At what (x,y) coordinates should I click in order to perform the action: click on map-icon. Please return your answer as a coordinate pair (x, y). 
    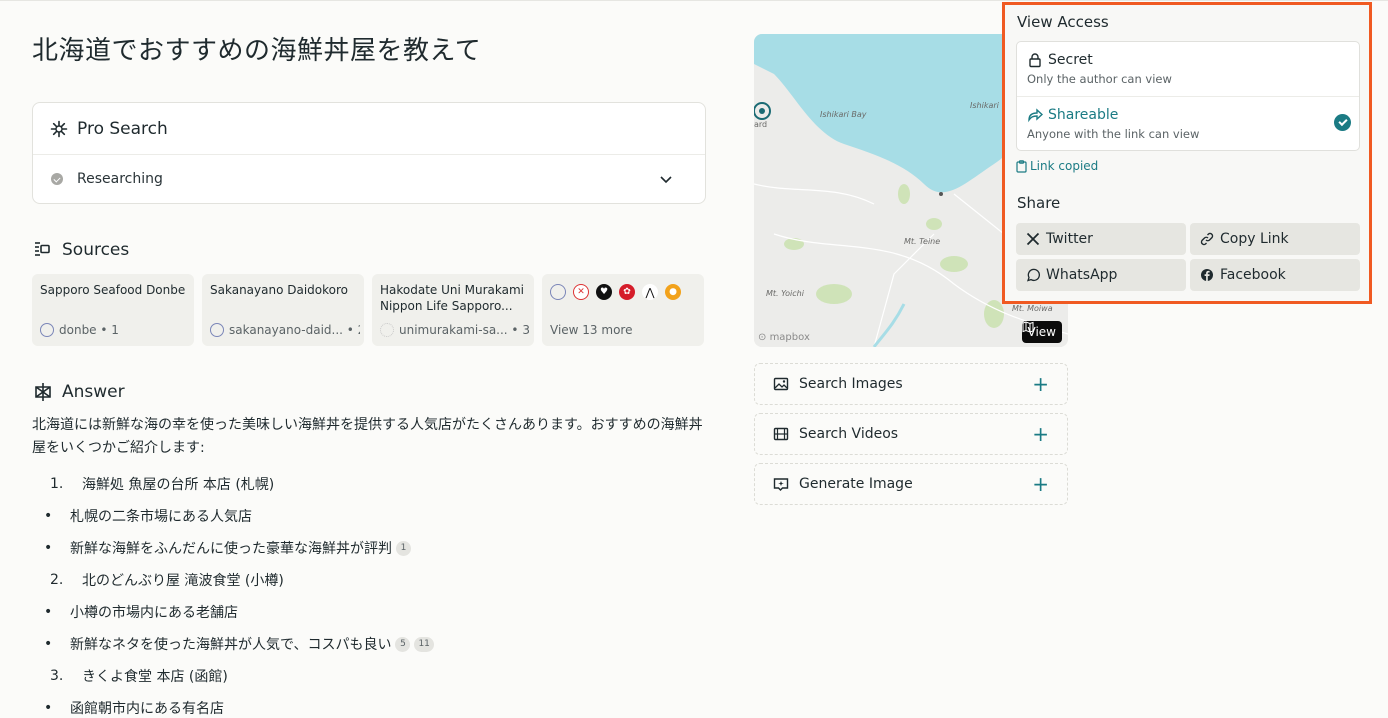
    Looking at the image, I should click on (1028, 327).